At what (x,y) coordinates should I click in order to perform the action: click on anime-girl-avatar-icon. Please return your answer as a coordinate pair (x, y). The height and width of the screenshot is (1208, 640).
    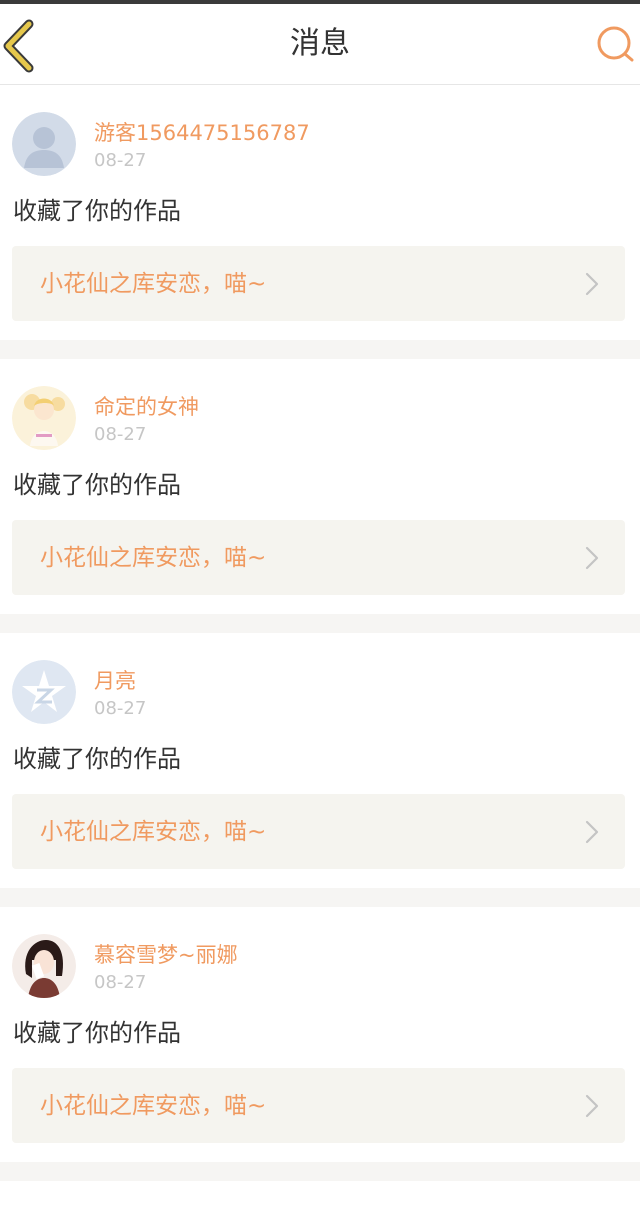
    Looking at the image, I should click on (44, 966).